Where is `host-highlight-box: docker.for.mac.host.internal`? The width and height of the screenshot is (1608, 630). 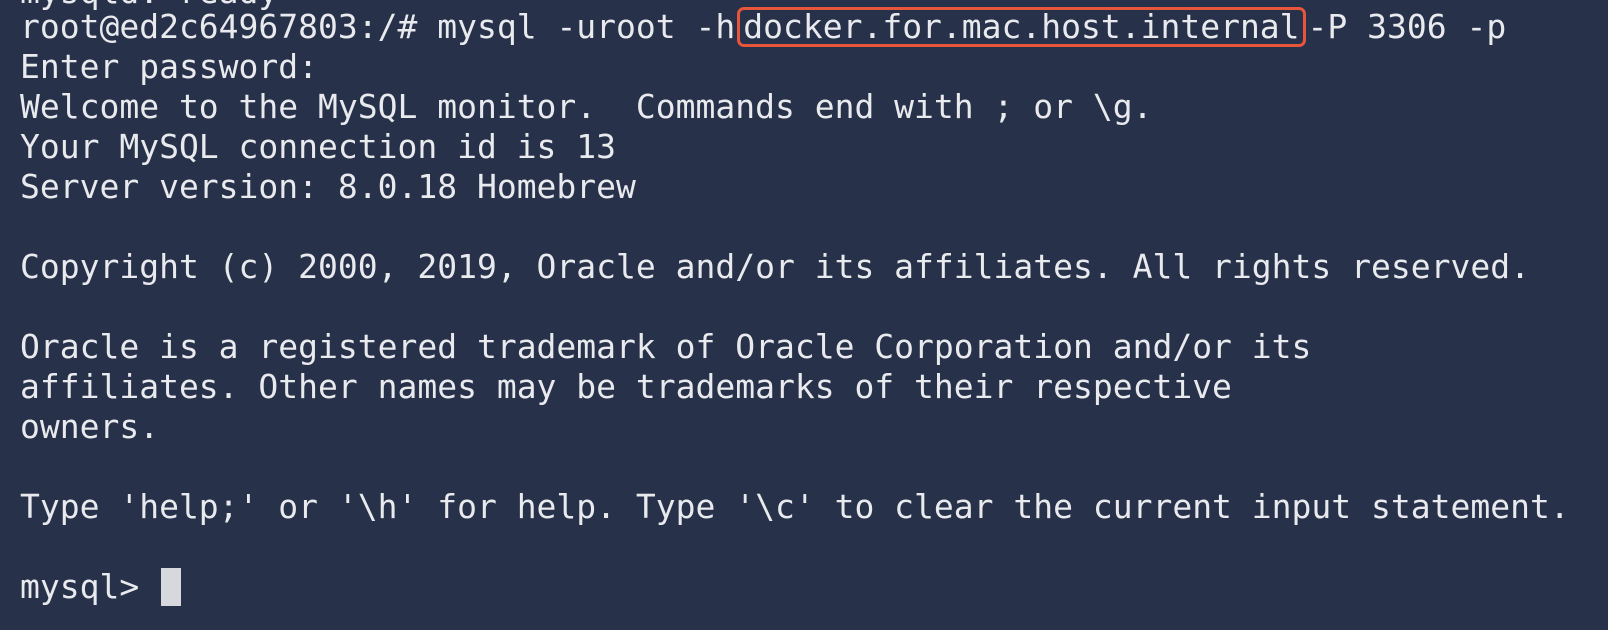 host-highlight-box: docker.for.mac.host.internal is located at coordinates (1021, 27).